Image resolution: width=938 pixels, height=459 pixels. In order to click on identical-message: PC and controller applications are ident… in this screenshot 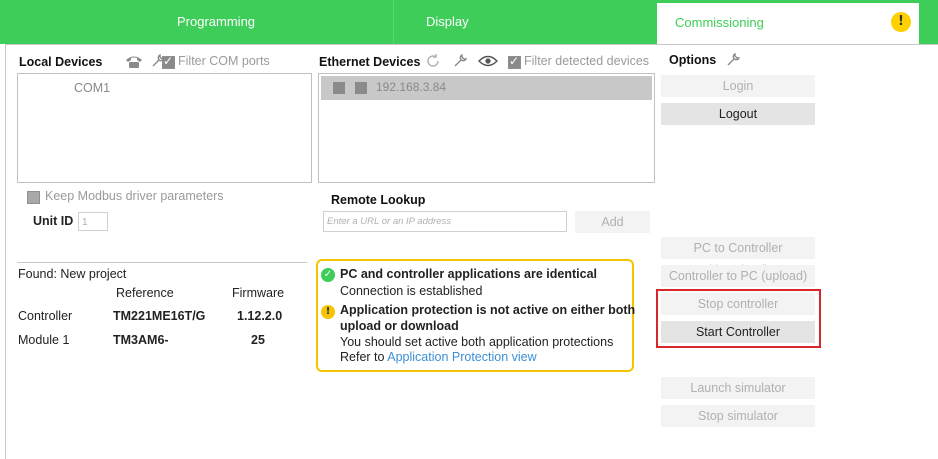, I will do `click(469, 274)`.